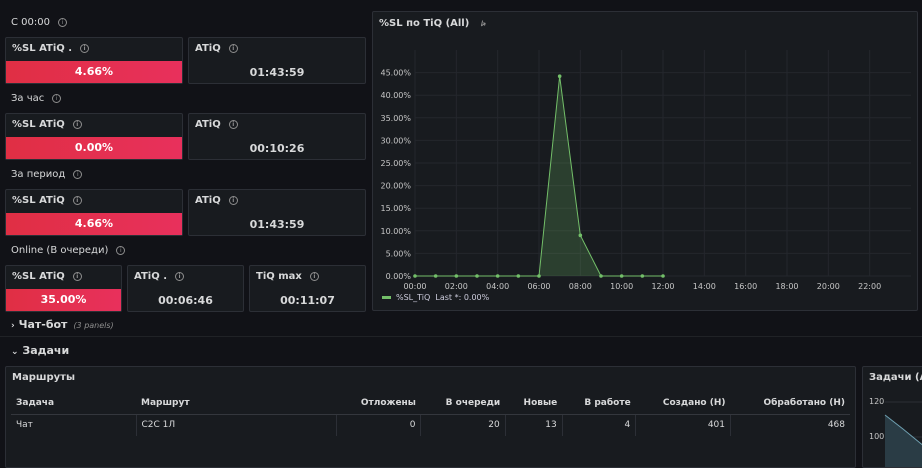 The image size is (922, 468). I want to click on x-tick-label: 14:00, so click(704, 286).